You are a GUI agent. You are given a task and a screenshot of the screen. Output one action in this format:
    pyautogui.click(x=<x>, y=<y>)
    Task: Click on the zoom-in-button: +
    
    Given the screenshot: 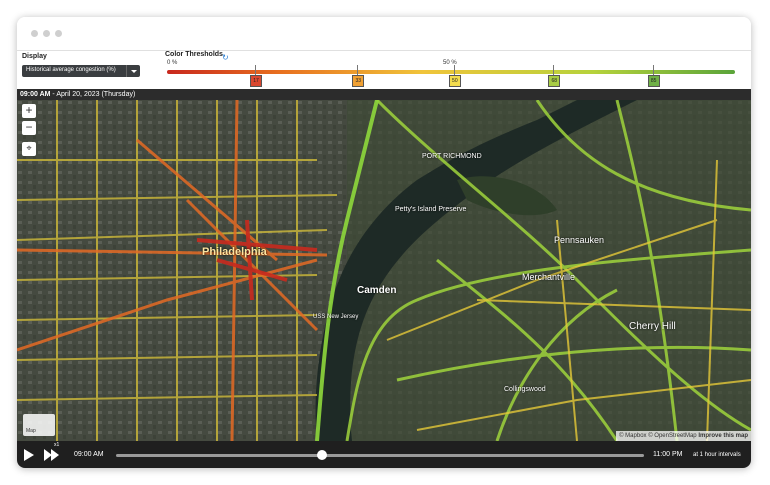 What is the action you would take?
    pyautogui.click(x=29, y=111)
    